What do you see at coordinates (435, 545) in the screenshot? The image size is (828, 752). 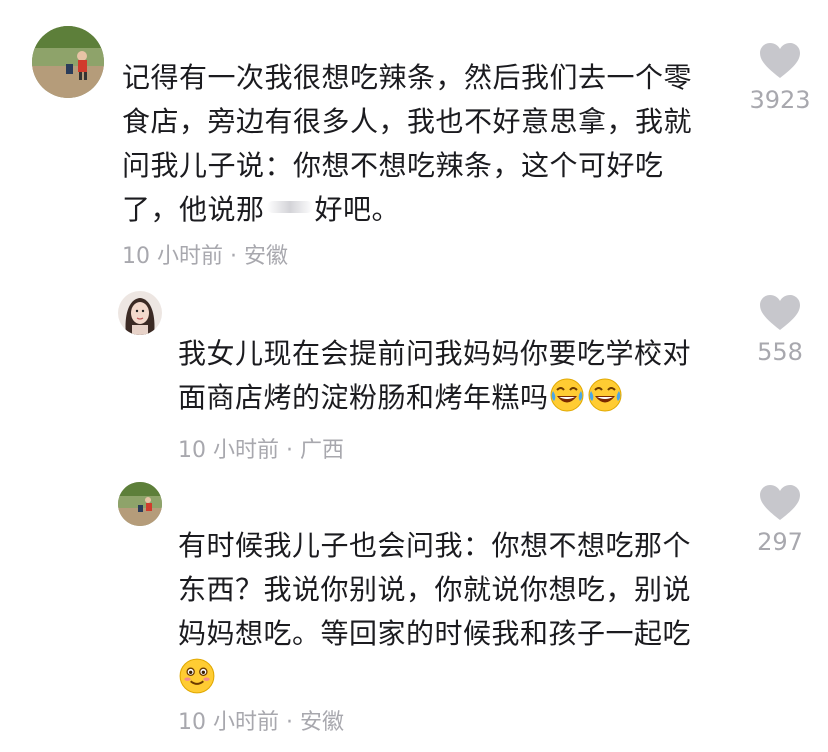 I see `comment-line: 有时候我儿子也会问我：你想不想吃那个` at bounding box center [435, 545].